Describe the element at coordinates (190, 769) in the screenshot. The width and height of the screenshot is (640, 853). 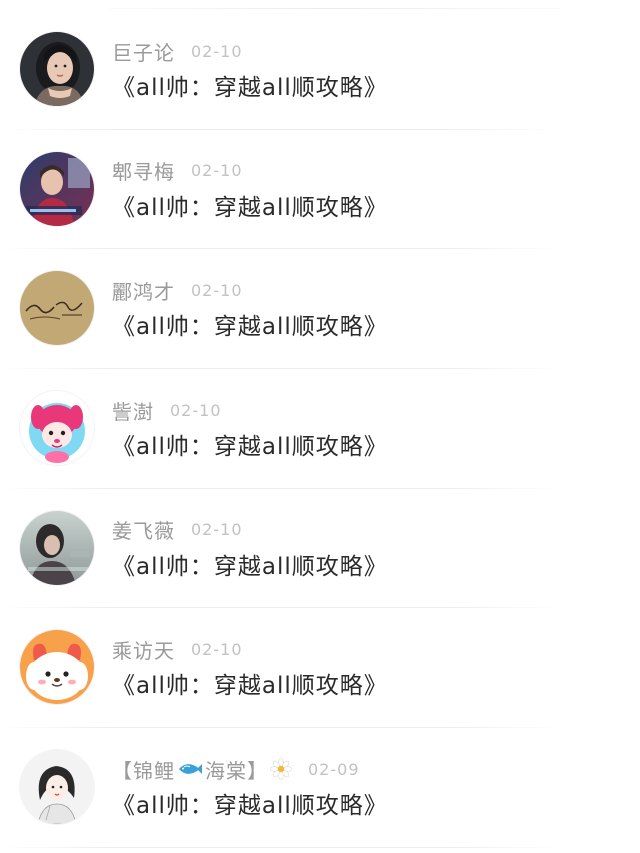
I see `fish-icon` at that location.